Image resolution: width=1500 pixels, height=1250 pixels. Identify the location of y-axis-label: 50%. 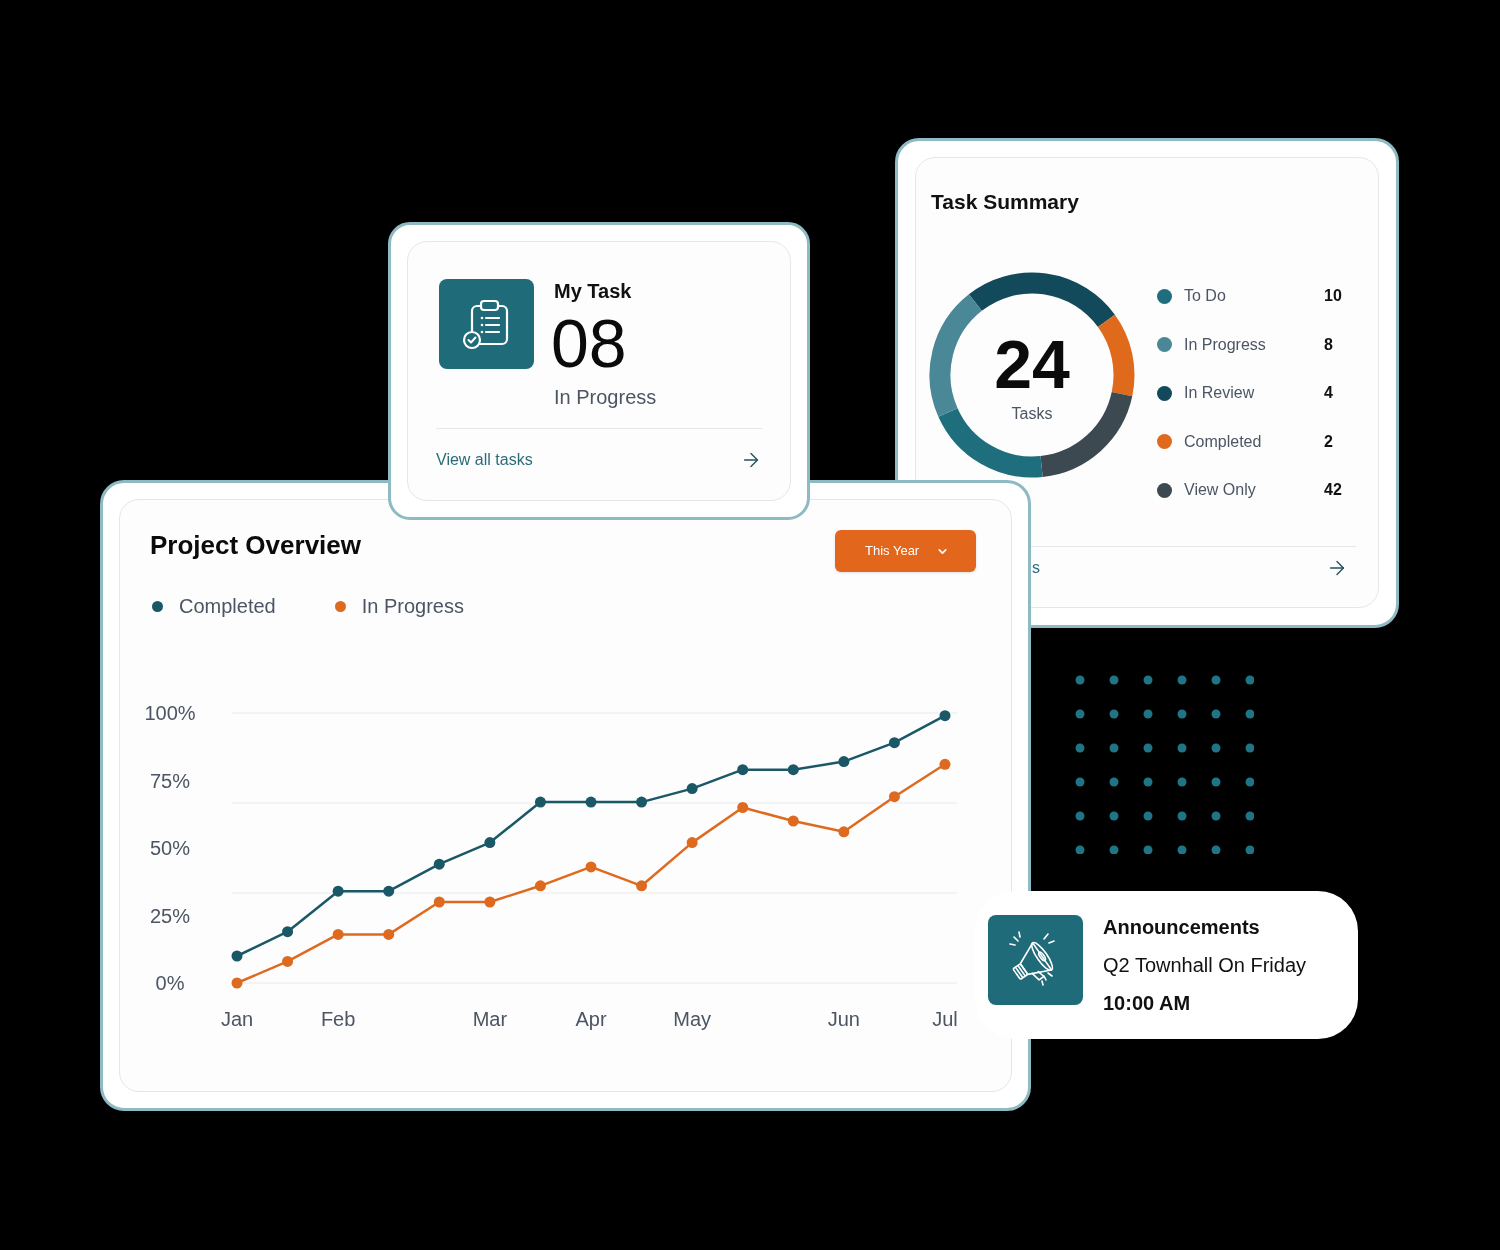
(170, 848).